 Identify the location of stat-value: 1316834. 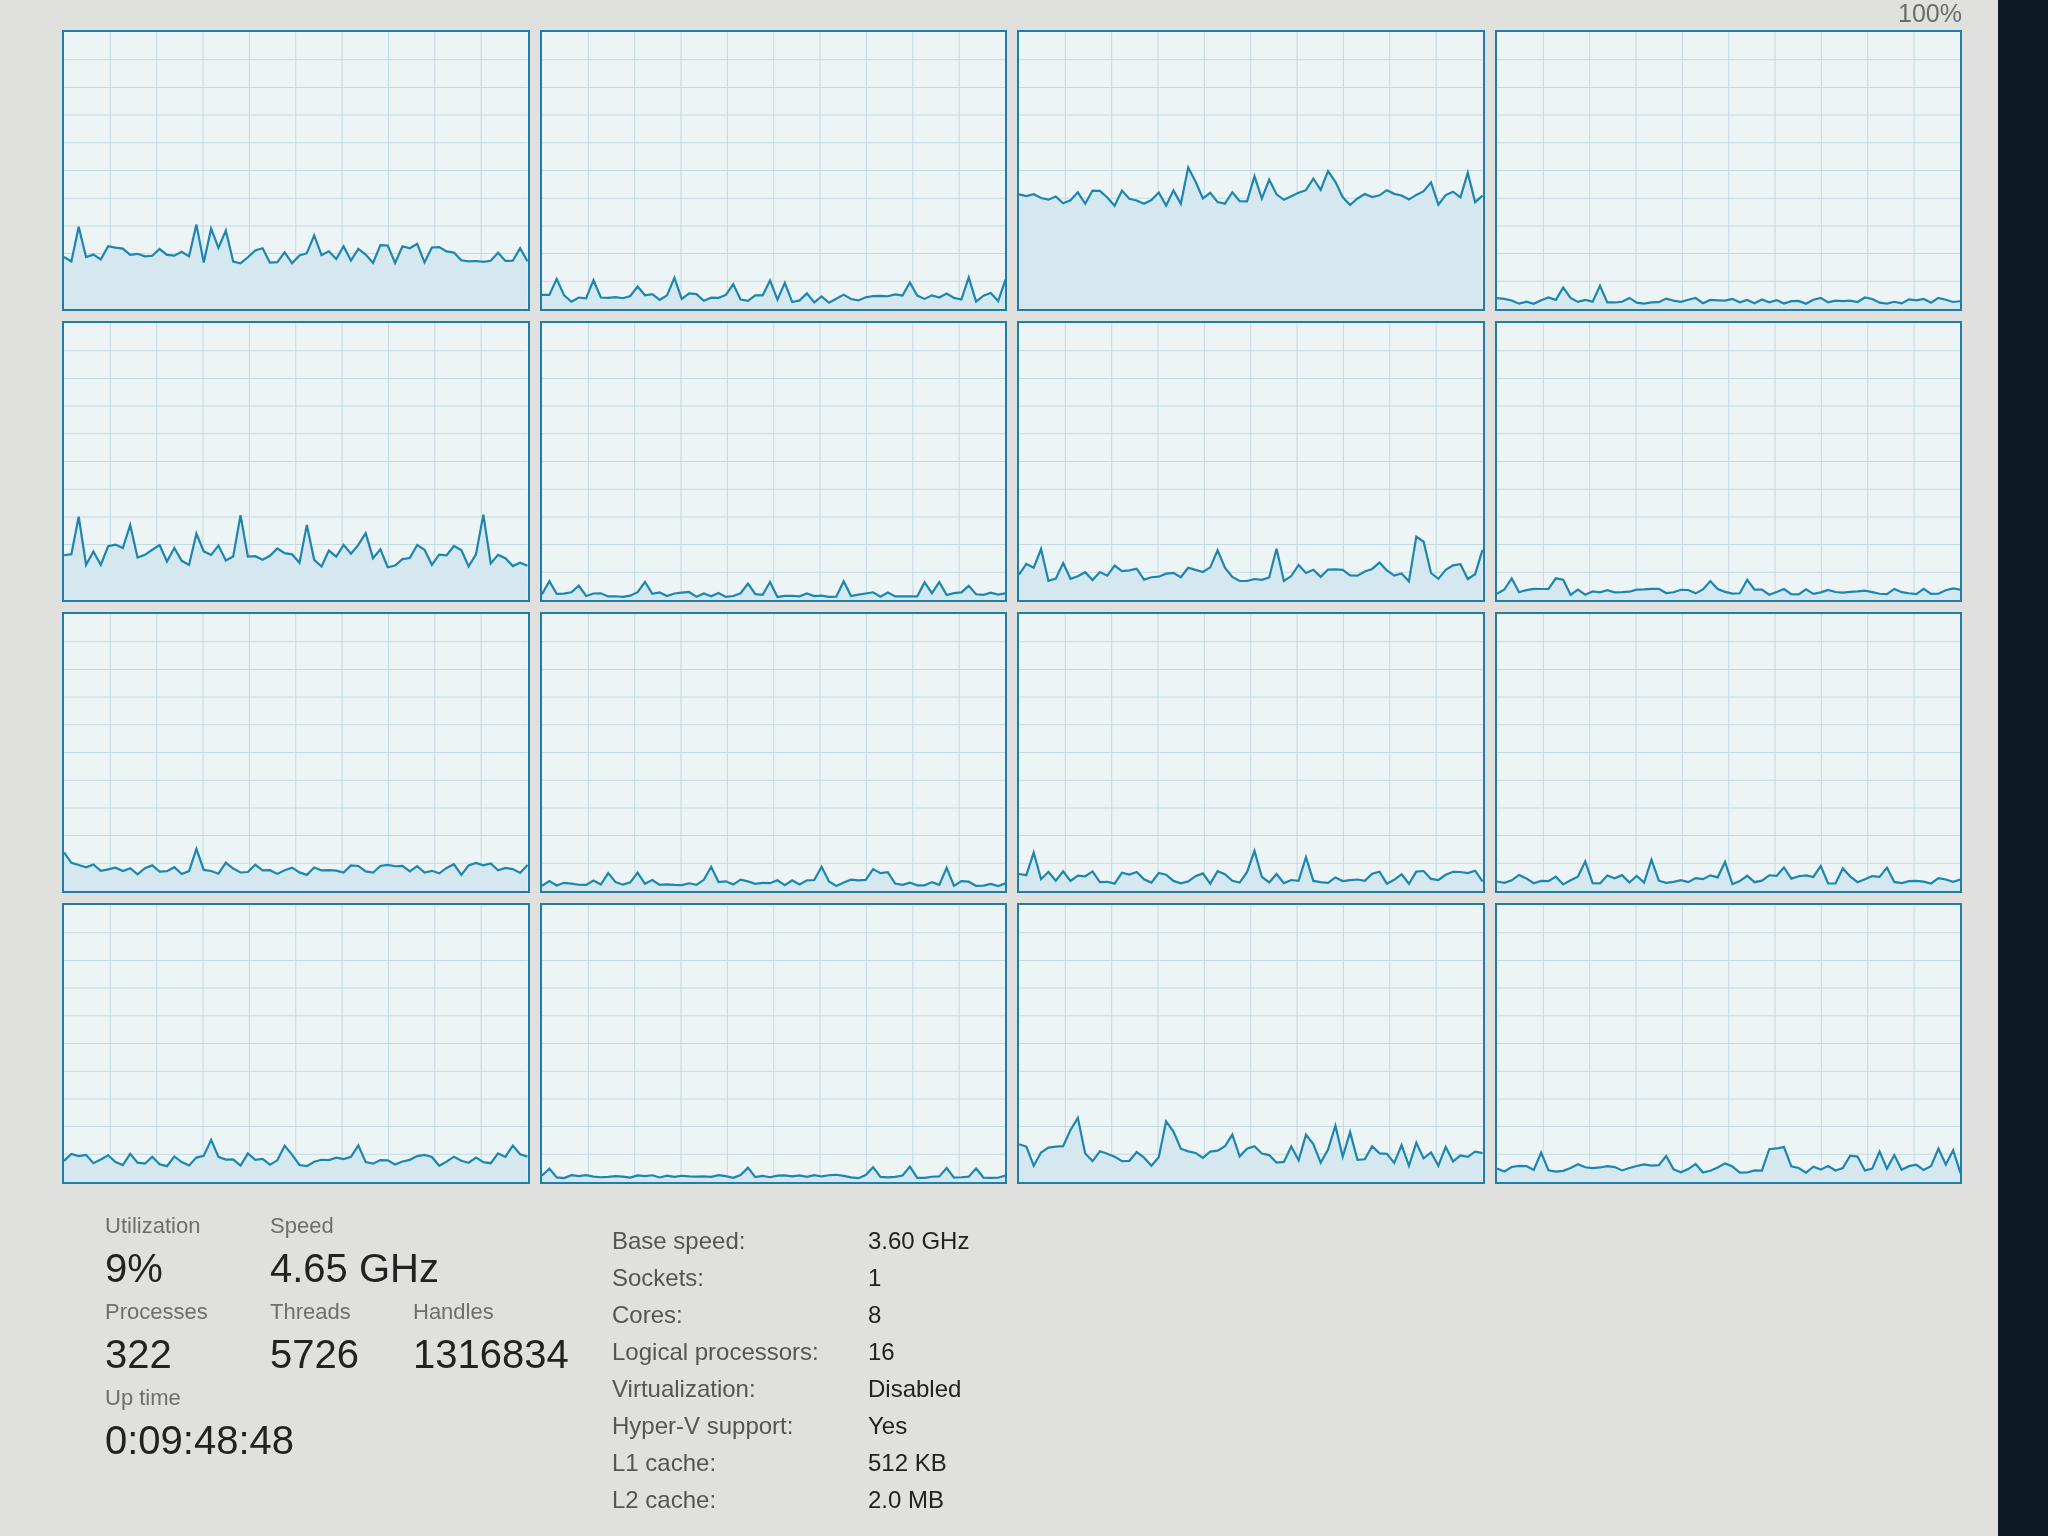
(491, 1354).